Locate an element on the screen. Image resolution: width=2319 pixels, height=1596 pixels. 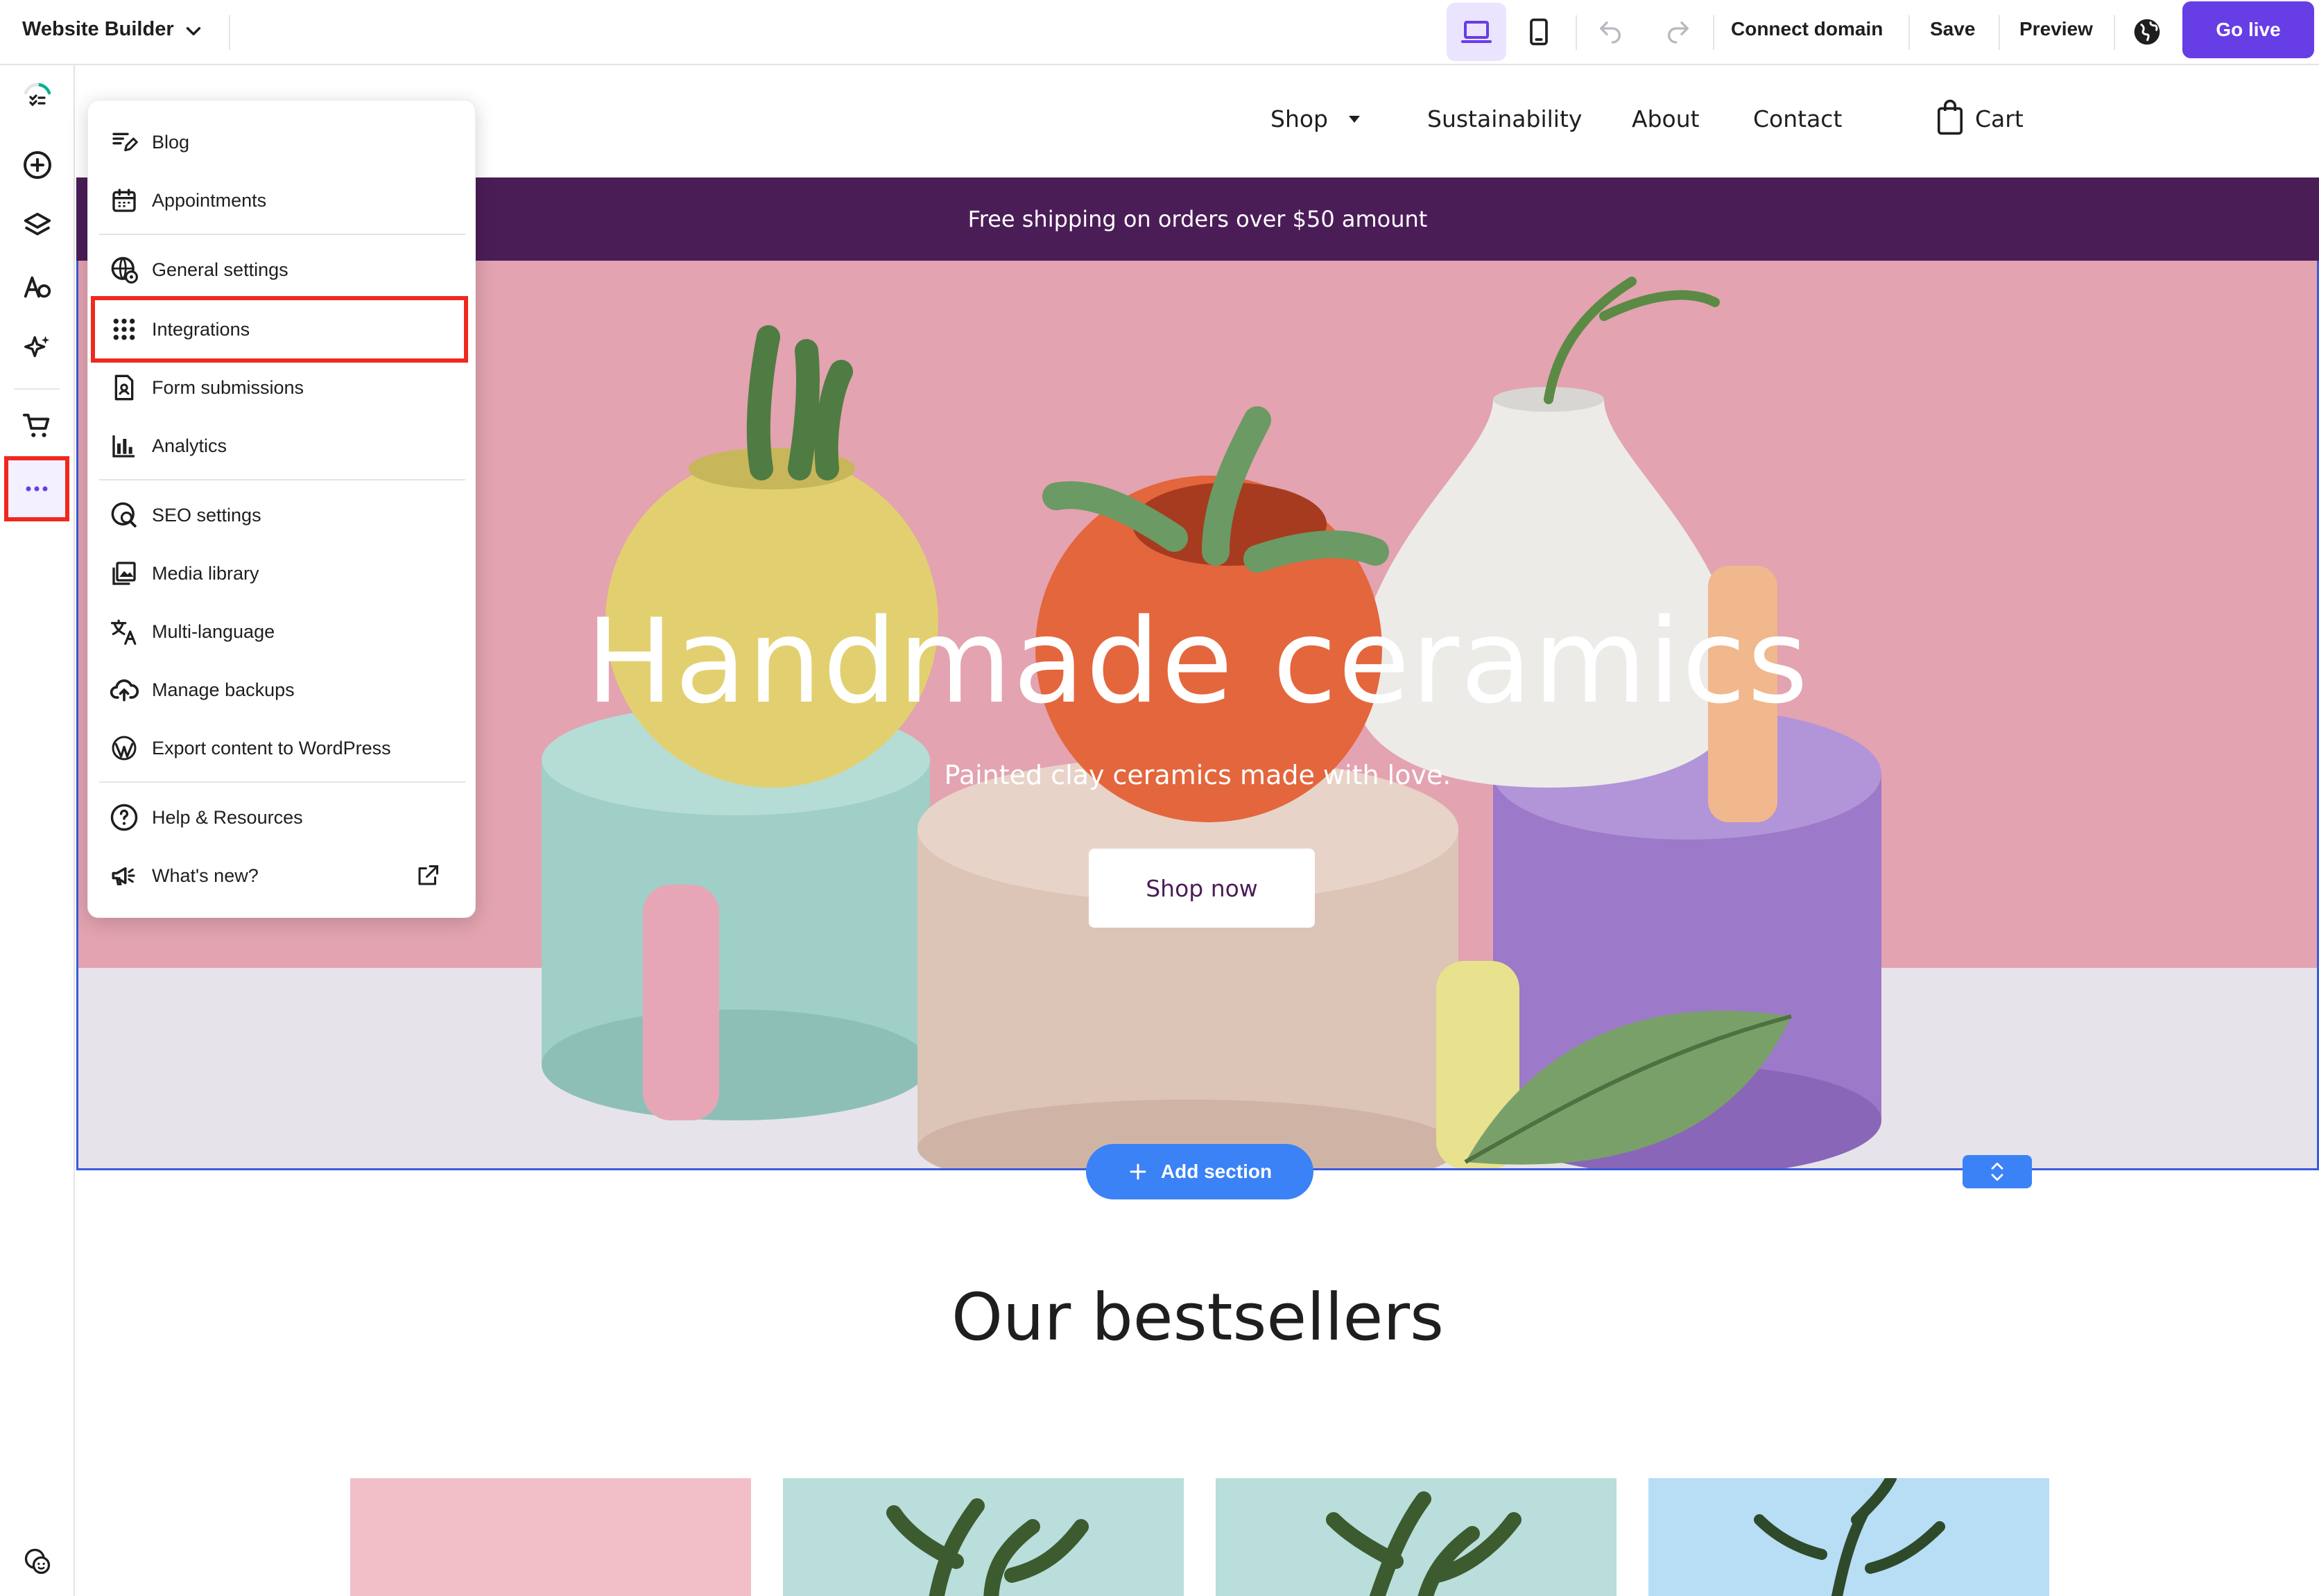
styles-icon is located at coordinates (37, 287).